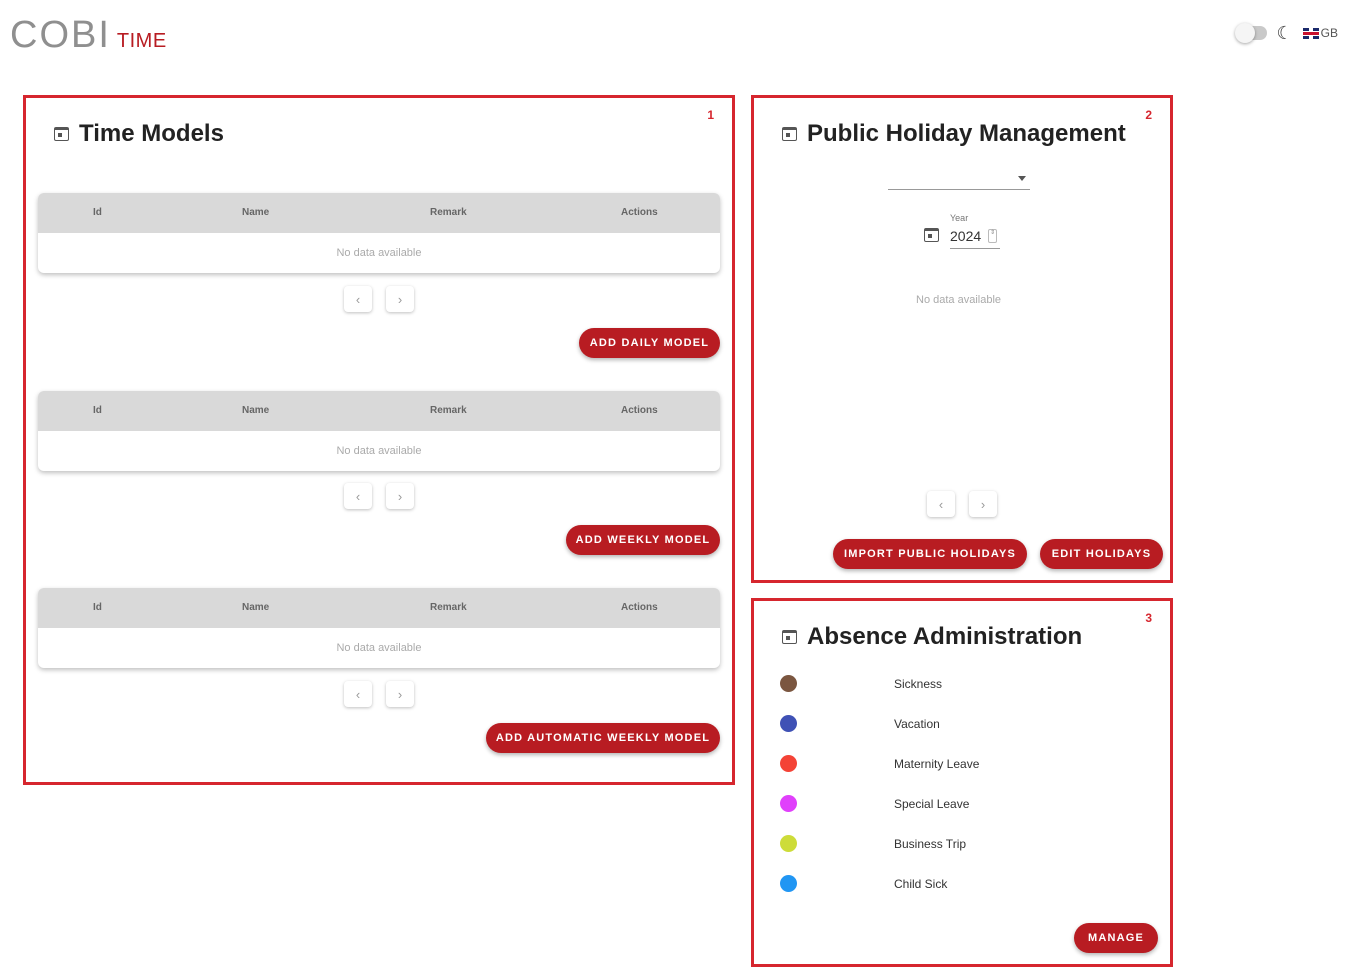 The image size is (1352, 967). I want to click on year-underline, so click(975, 248).